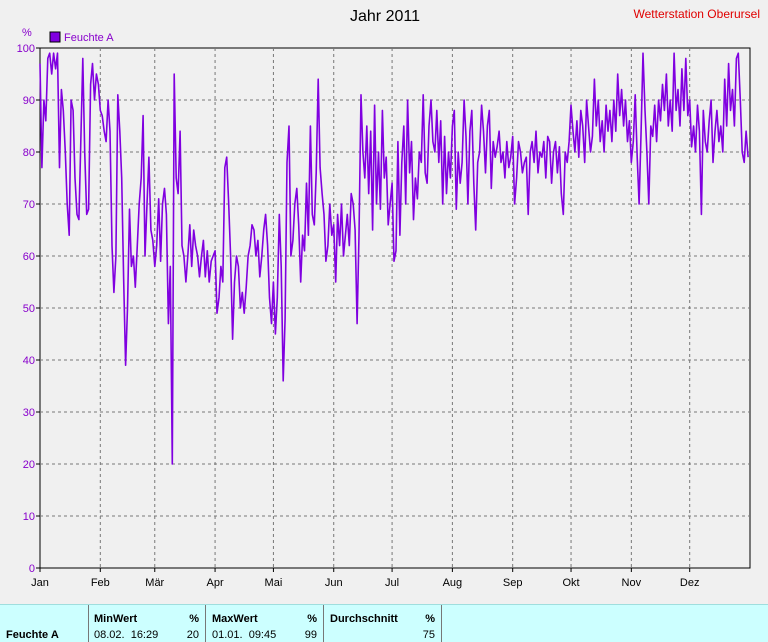 This screenshot has height=642, width=768. I want to click on x-tick-label-mär: Mär, so click(154, 583).